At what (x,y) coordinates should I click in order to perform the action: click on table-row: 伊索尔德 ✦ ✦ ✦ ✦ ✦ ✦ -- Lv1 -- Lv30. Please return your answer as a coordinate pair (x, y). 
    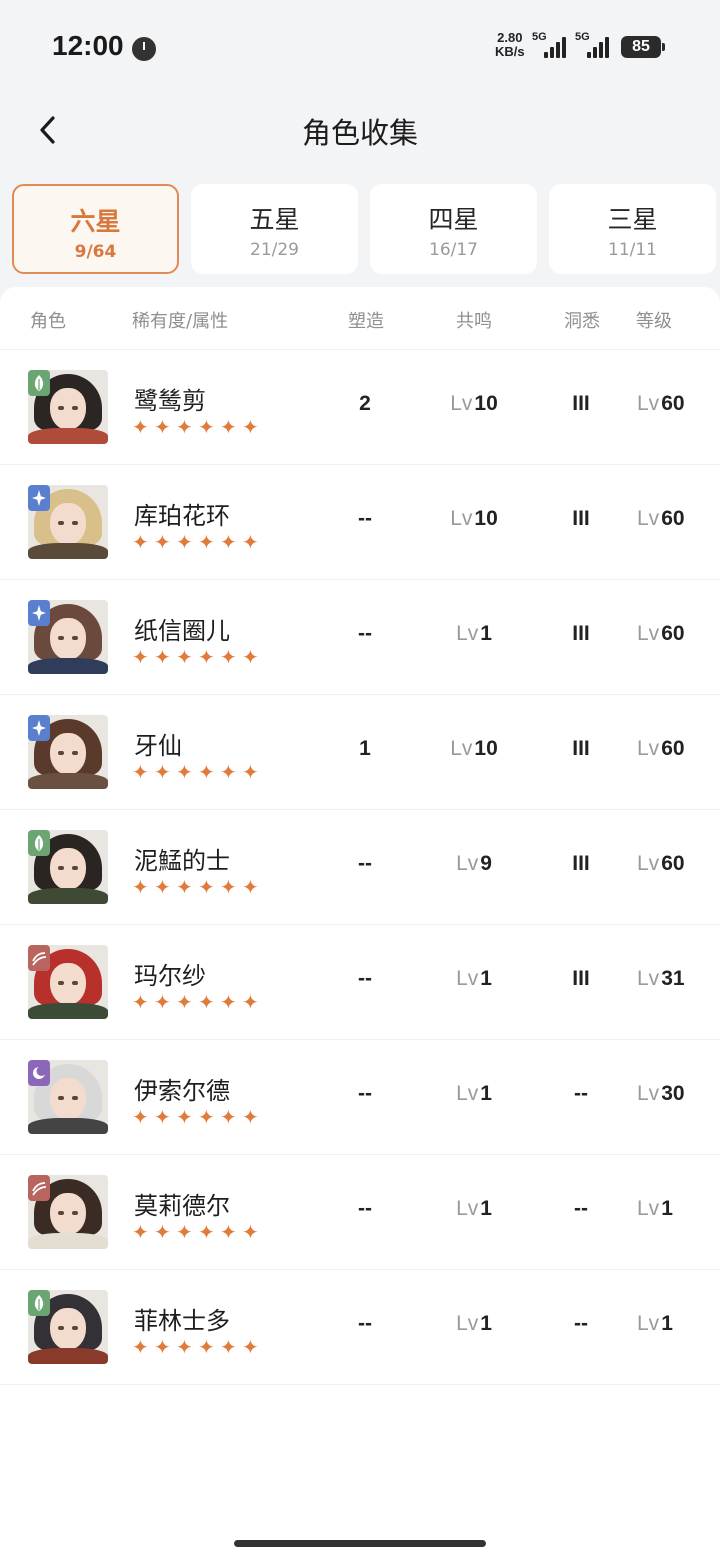
    Looking at the image, I should click on (360, 1097).